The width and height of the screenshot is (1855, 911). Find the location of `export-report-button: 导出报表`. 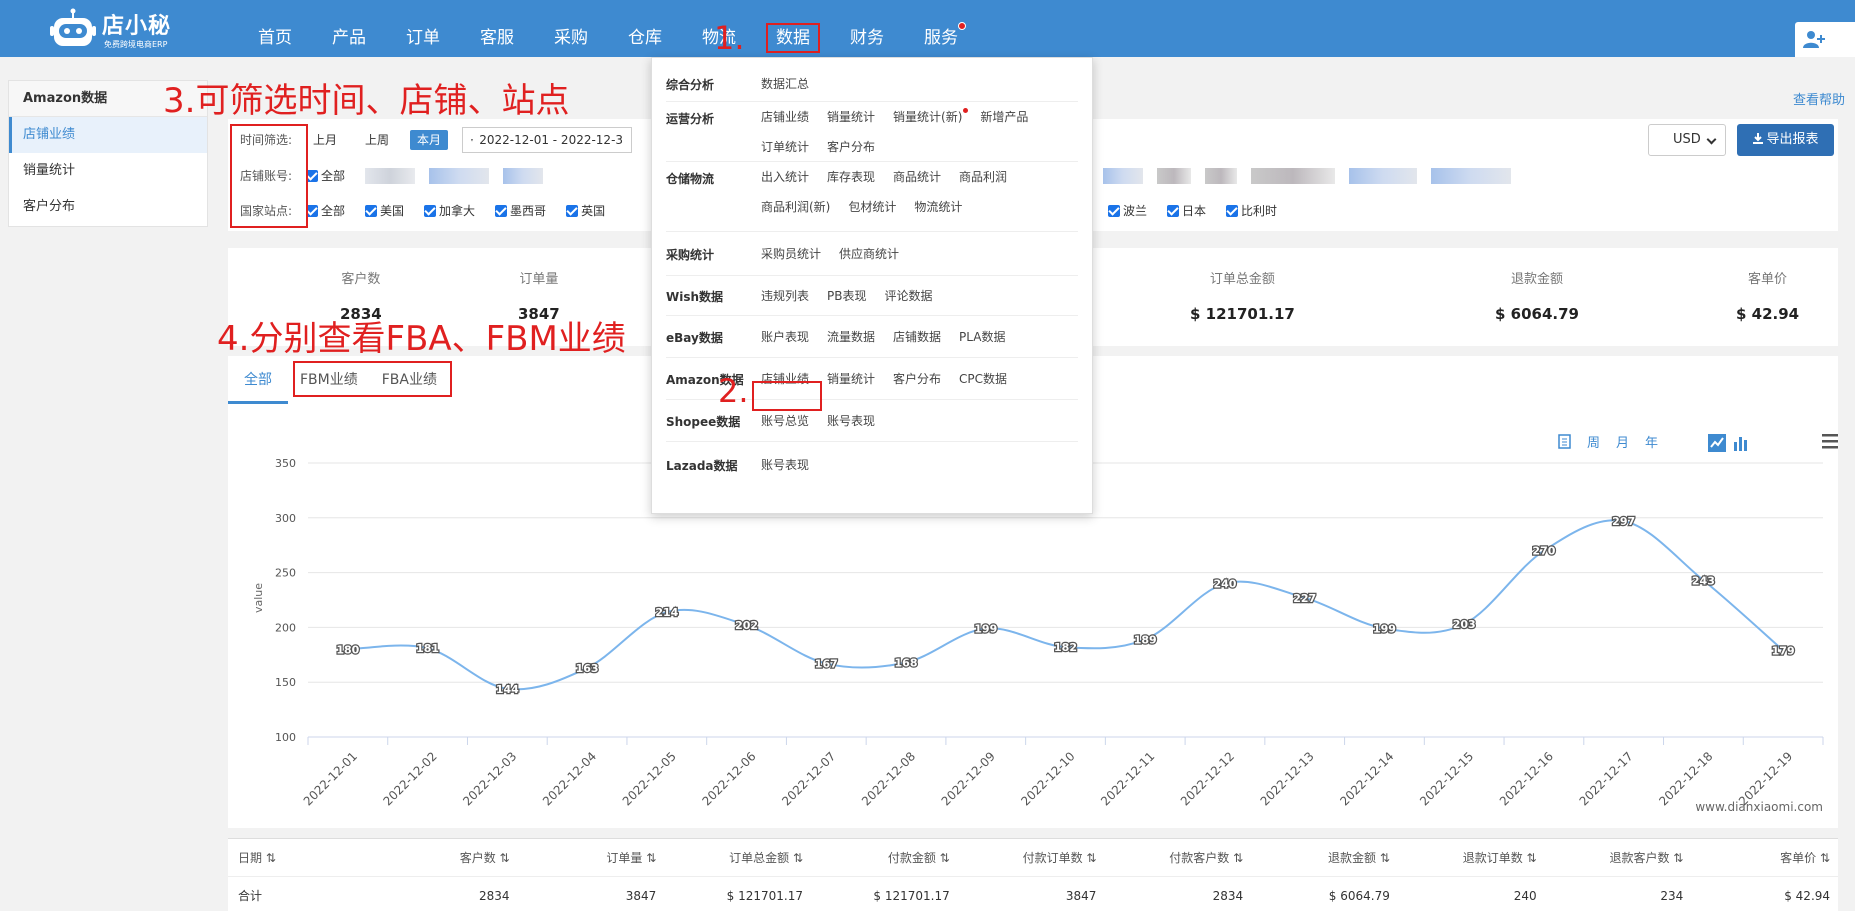

export-report-button: 导出报表 is located at coordinates (1785, 140).